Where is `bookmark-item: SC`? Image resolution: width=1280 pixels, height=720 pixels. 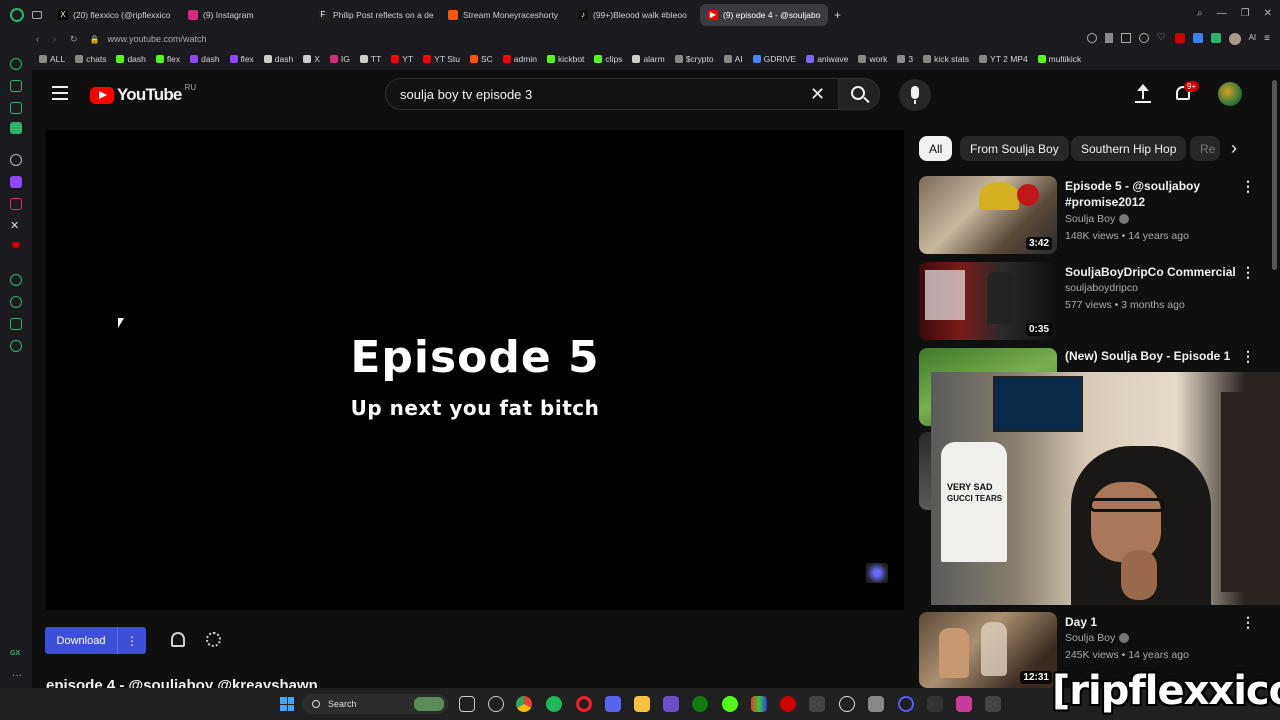
bookmark-item: SC is located at coordinates (481, 59).